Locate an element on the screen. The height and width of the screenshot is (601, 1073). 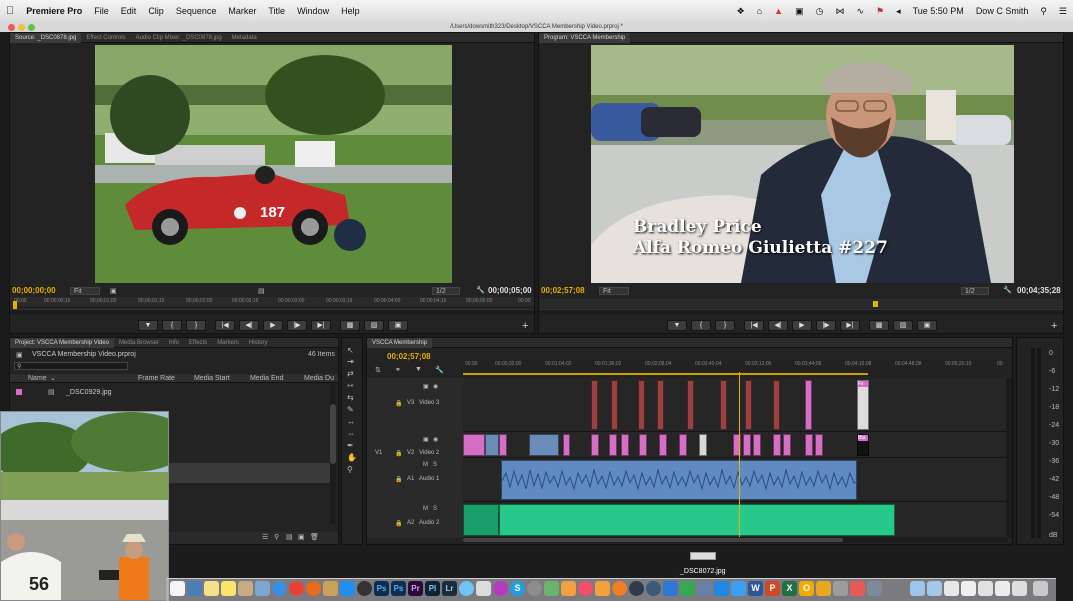
firefox-icon is located at coordinates (313, 588).